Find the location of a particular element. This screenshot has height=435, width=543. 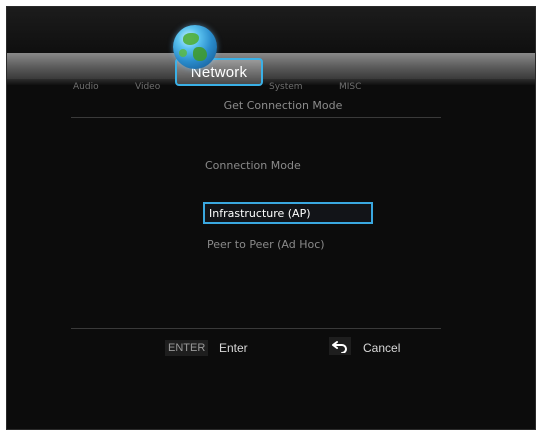

globe-icon is located at coordinates (195, 47).